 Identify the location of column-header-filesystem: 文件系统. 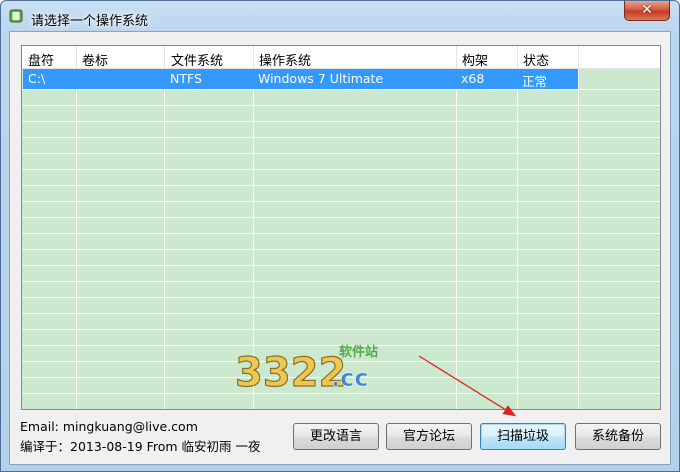
(197, 59).